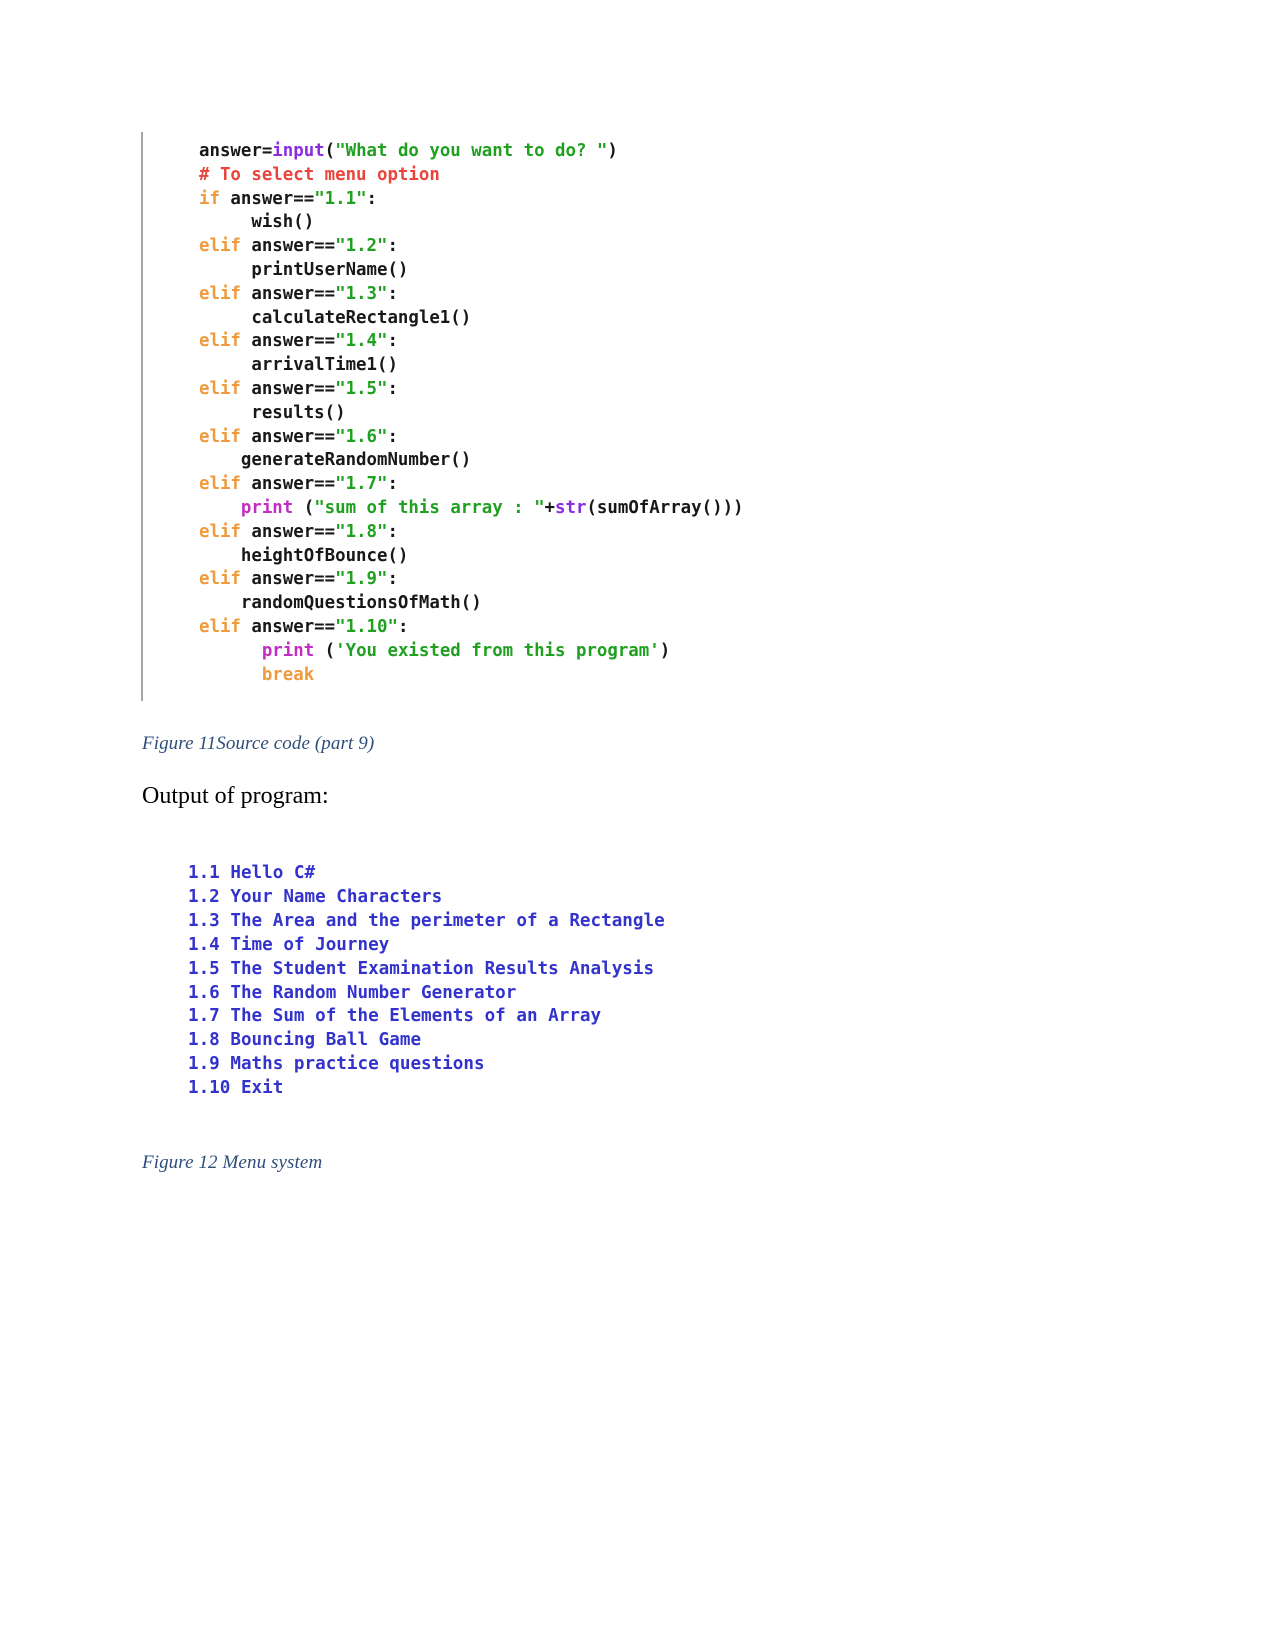 The image size is (1275, 1650). What do you see at coordinates (665, 507) in the screenshot?
I see `code-token: (sumOfArray()))` at bounding box center [665, 507].